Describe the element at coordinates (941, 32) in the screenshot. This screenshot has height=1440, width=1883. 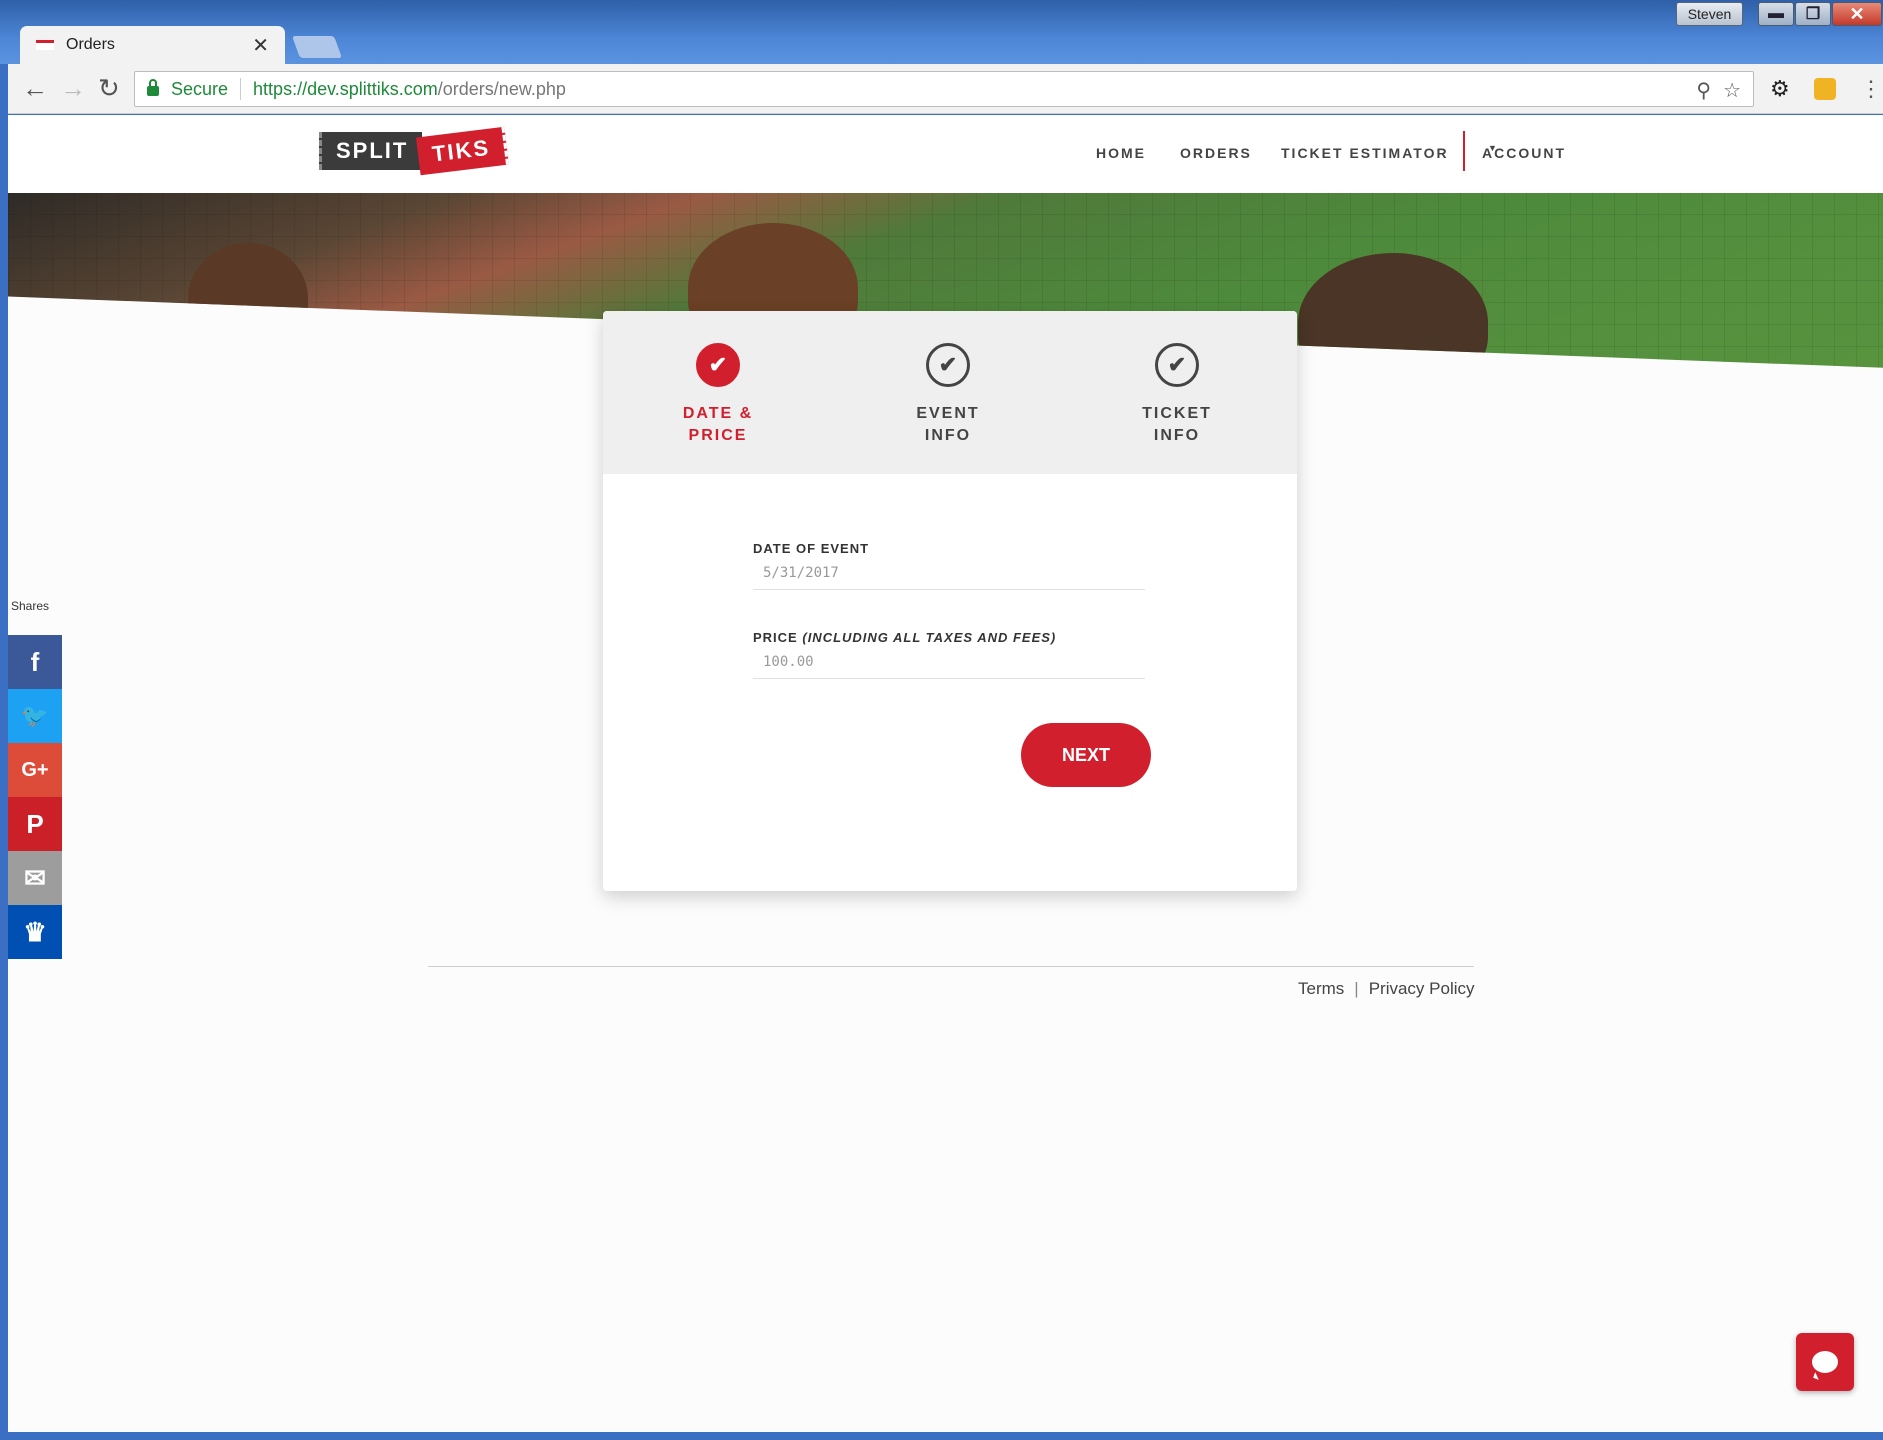
I see `window-titlebar: Steven ▬ ❐ ✕ Orders ✕` at that location.